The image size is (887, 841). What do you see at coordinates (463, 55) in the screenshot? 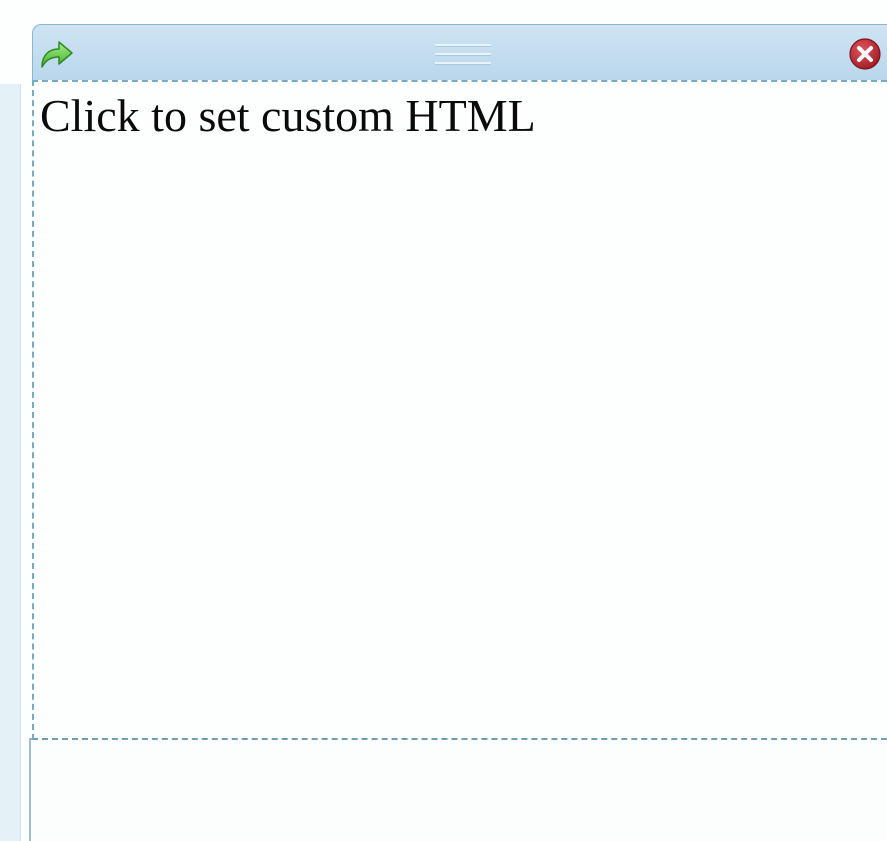
I see `drag-handle-icon` at bounding box center [463, 55].